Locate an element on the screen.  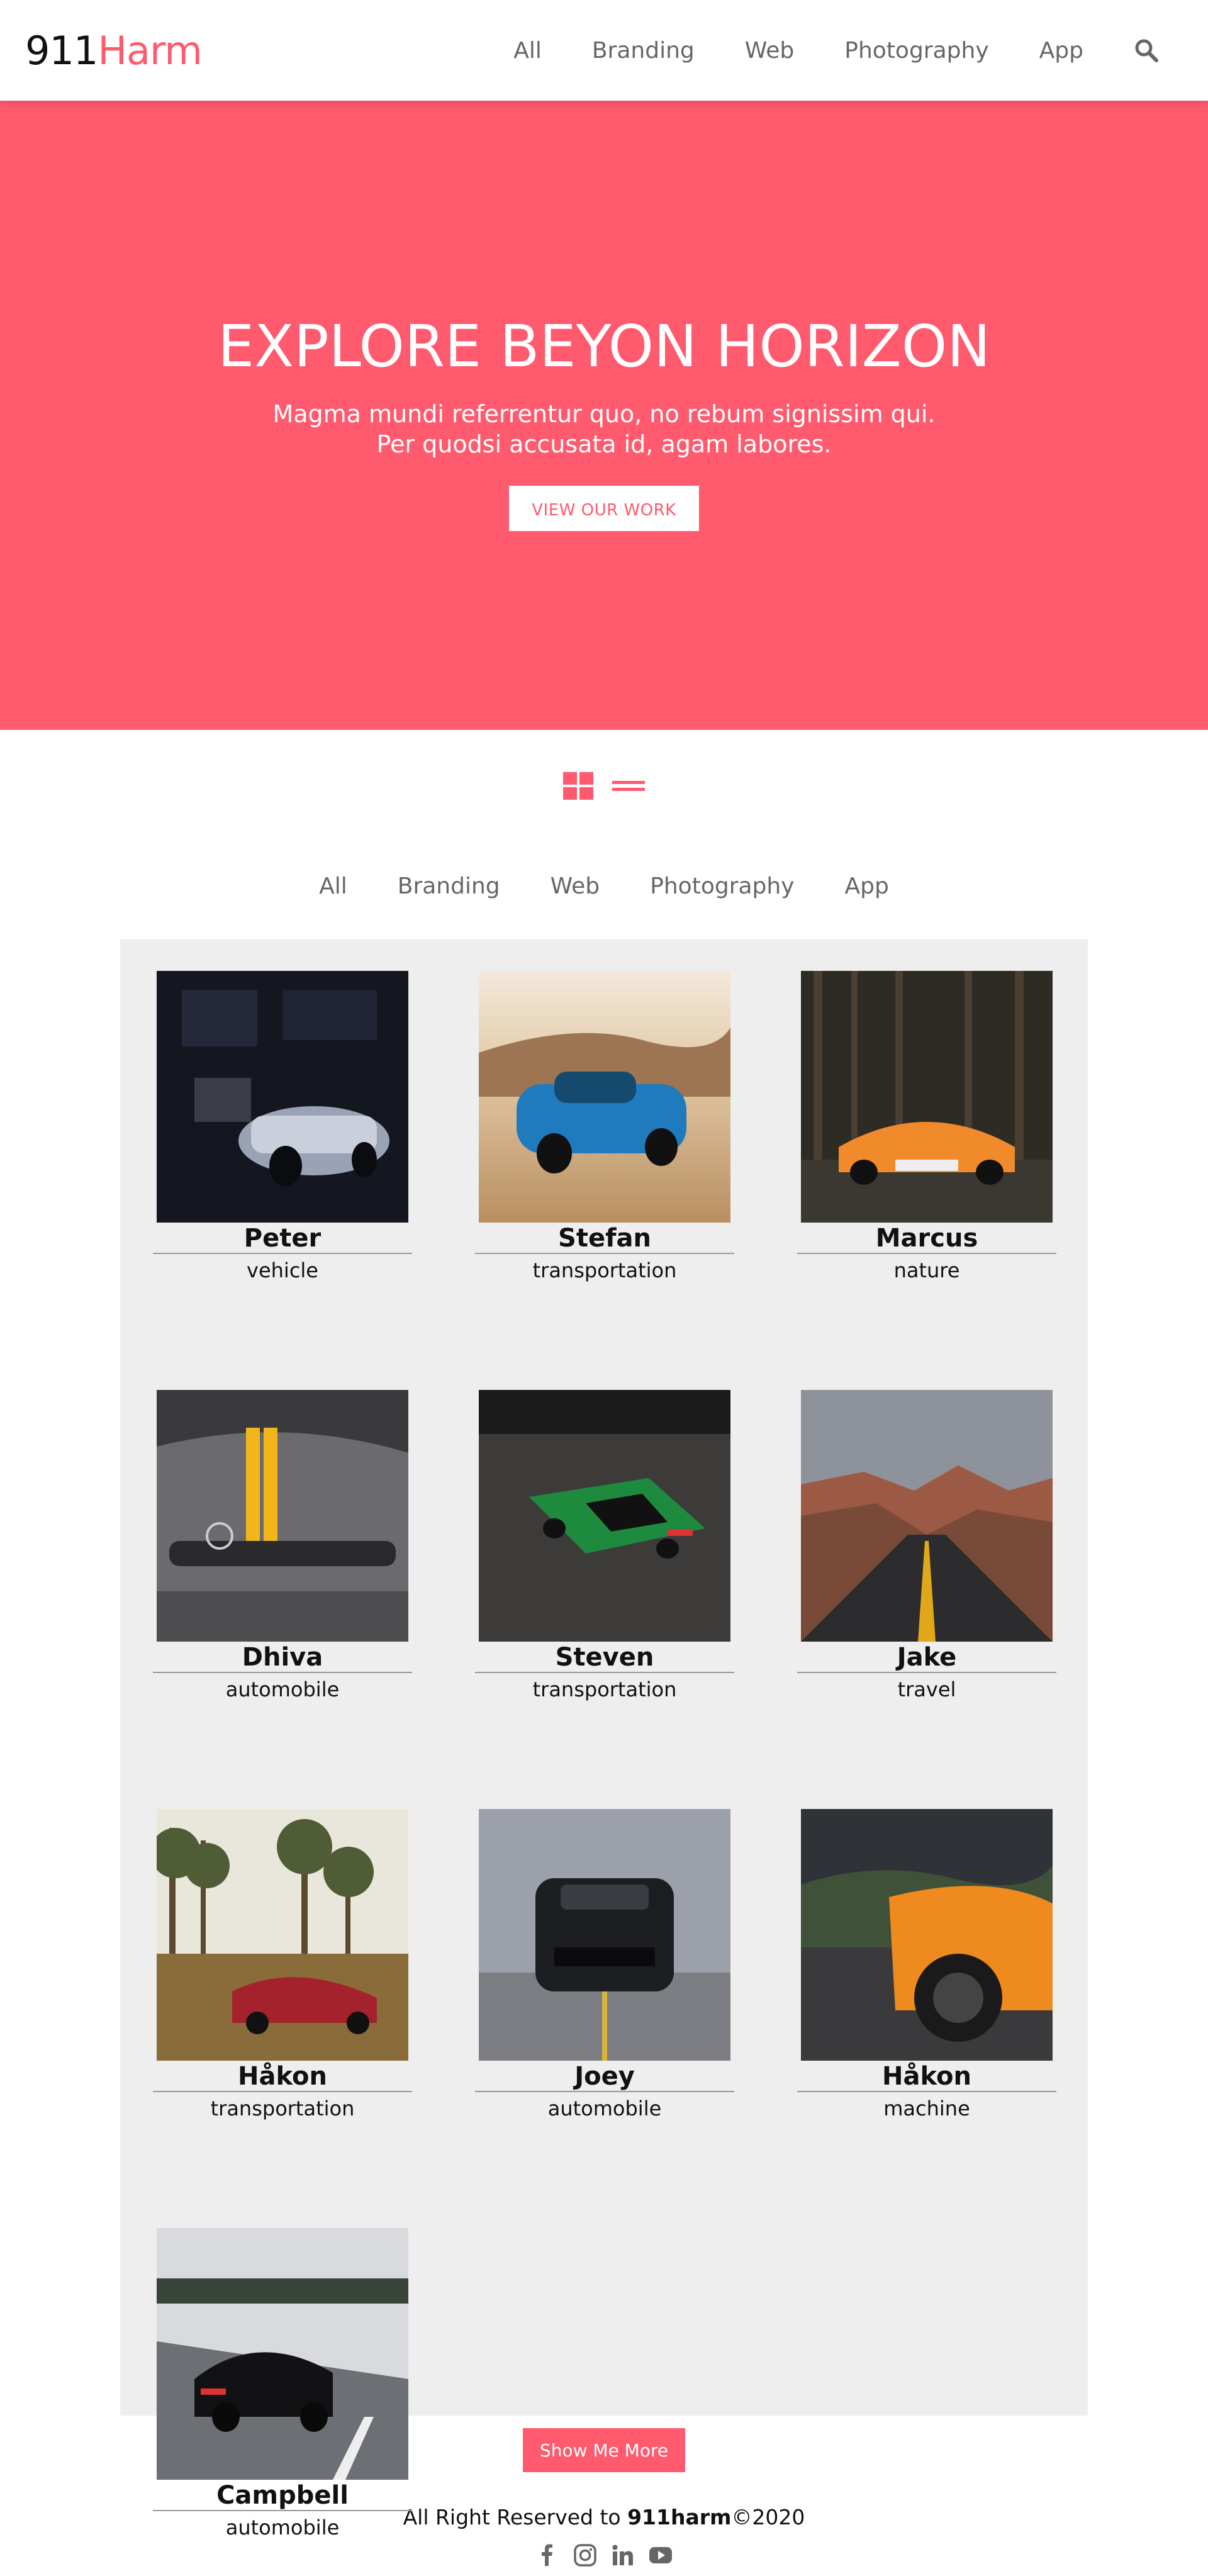
card-category: travel is located at coordinates (926, 1689).